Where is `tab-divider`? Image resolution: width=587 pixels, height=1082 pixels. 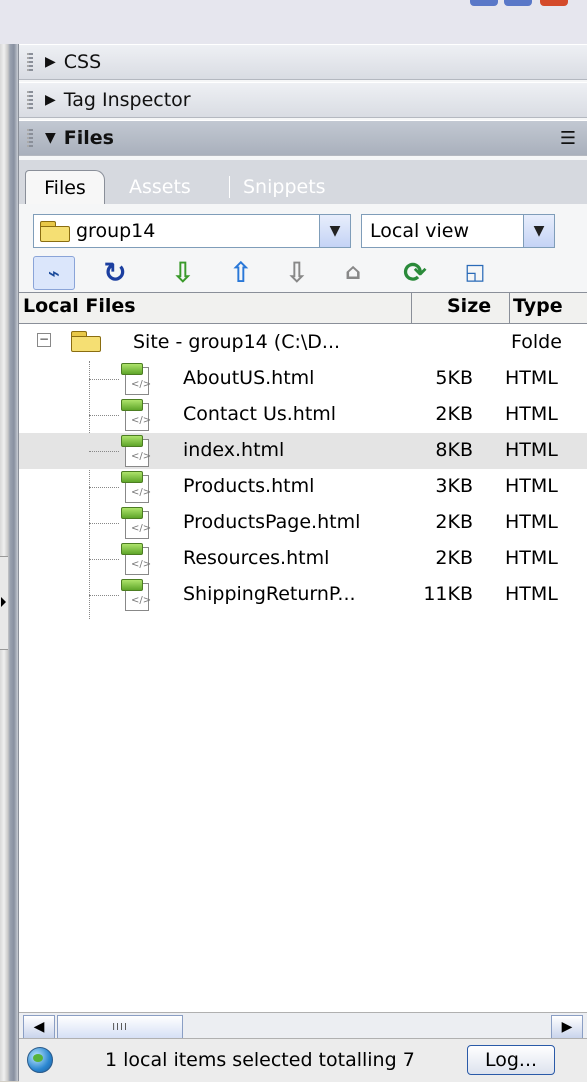
tab-divider is located at coordinates (229, 187).